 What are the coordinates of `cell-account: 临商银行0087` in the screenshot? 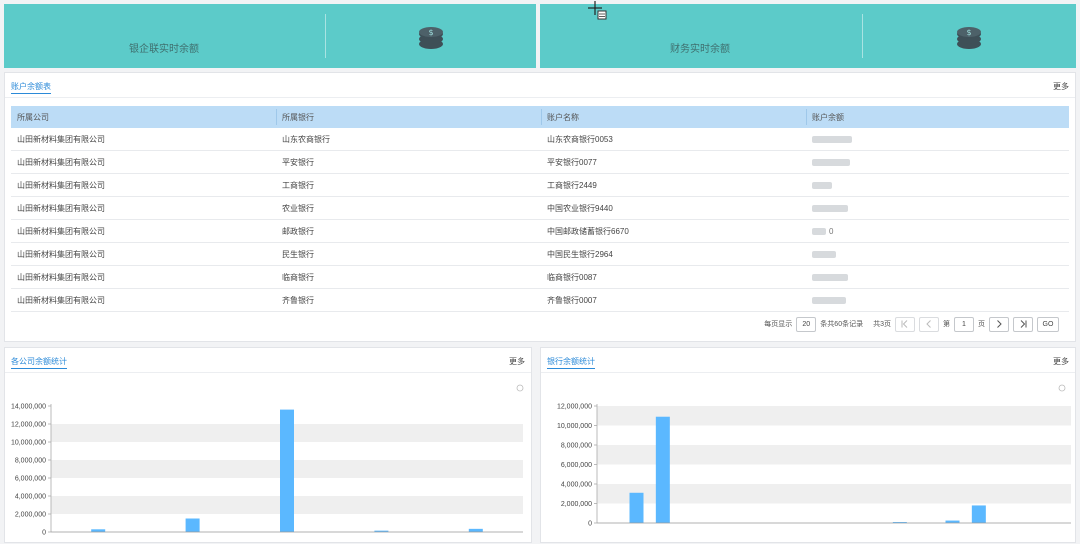 It's located at (572, 277).